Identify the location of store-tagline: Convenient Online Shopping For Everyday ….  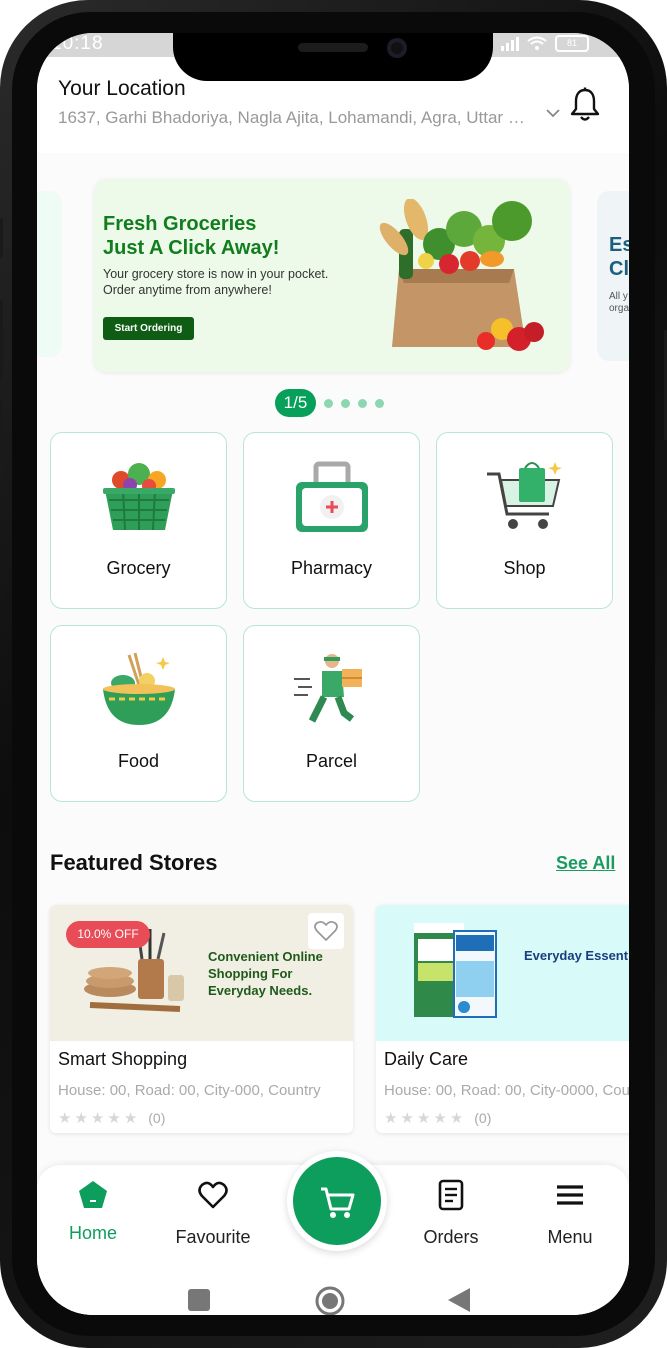
(265, 973).